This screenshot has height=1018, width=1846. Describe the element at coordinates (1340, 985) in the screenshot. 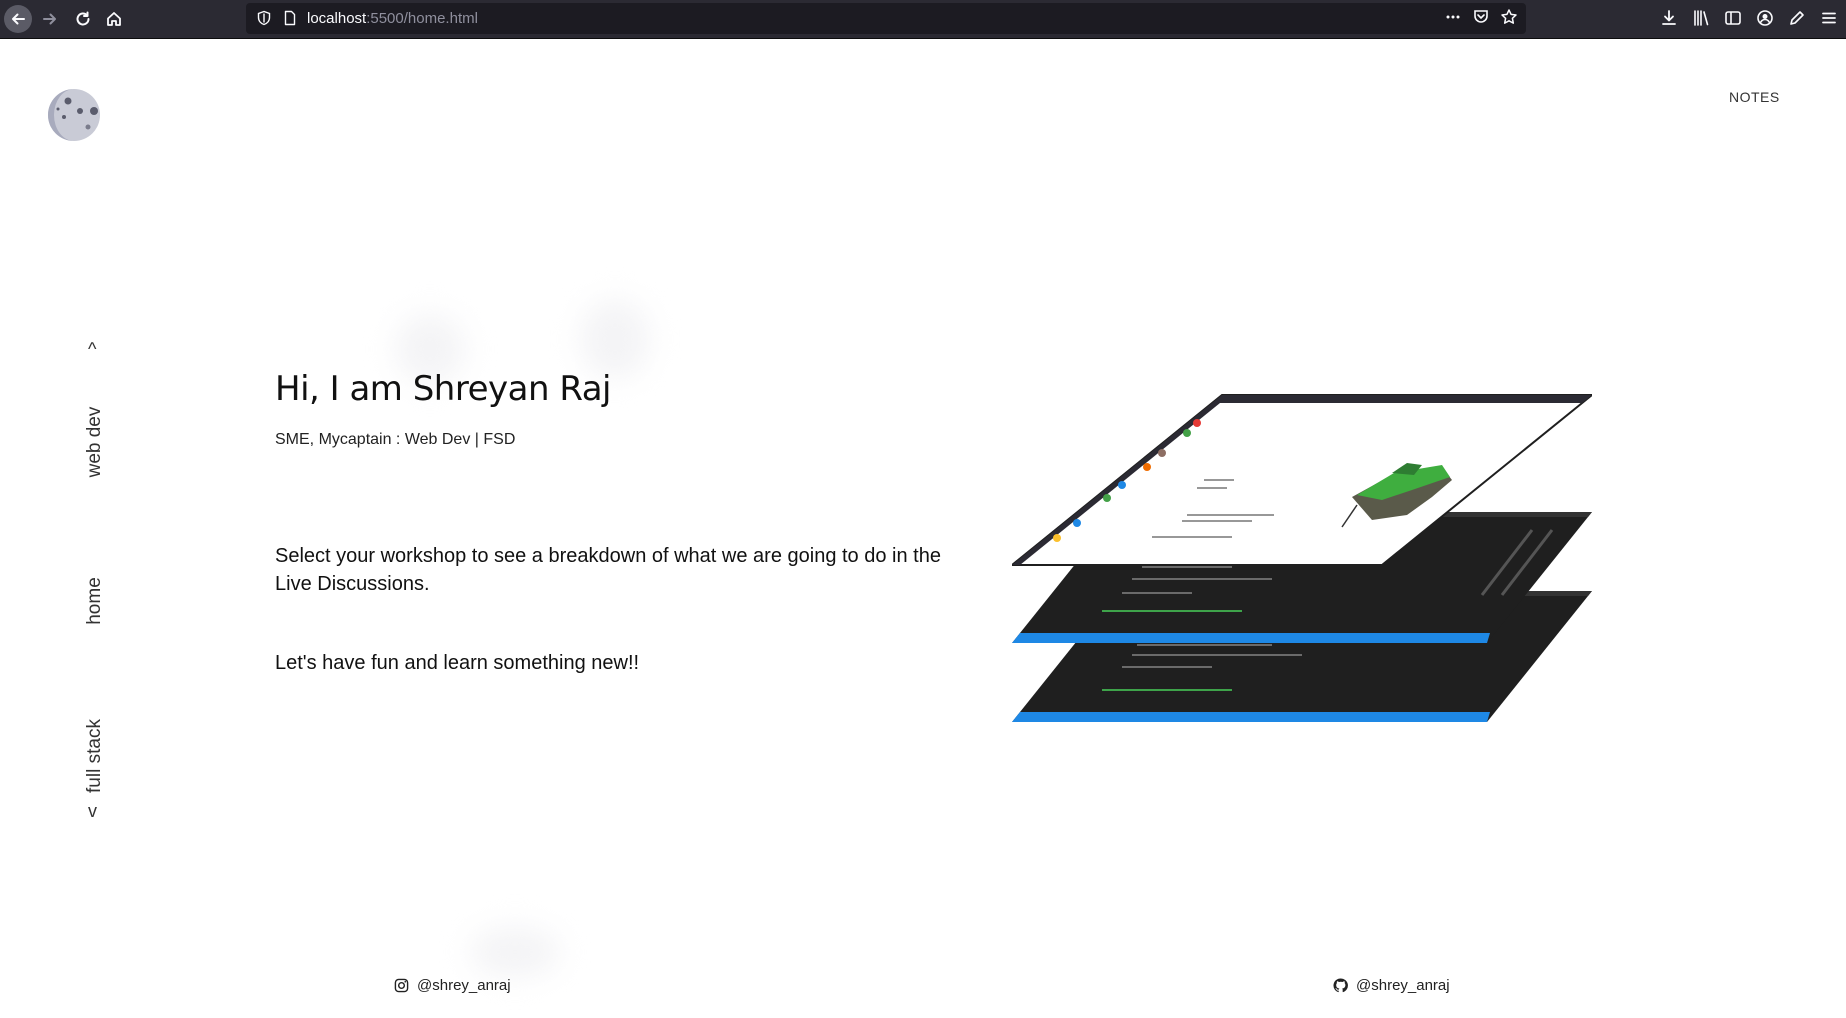

I see `github-icon` at that location.